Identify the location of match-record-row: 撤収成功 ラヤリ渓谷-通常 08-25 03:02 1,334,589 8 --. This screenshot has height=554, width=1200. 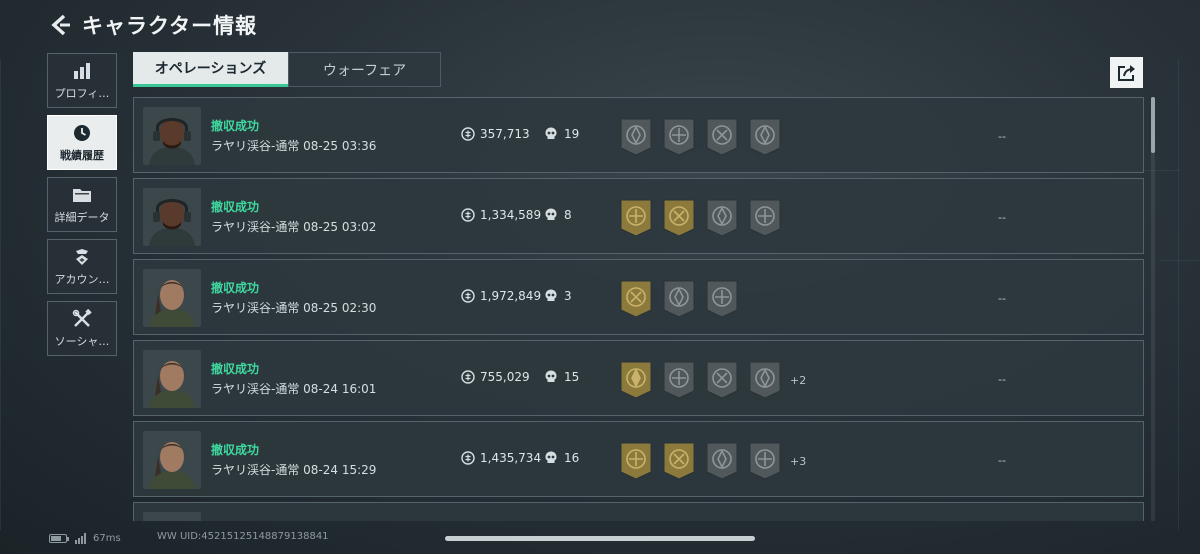
(638, 216).